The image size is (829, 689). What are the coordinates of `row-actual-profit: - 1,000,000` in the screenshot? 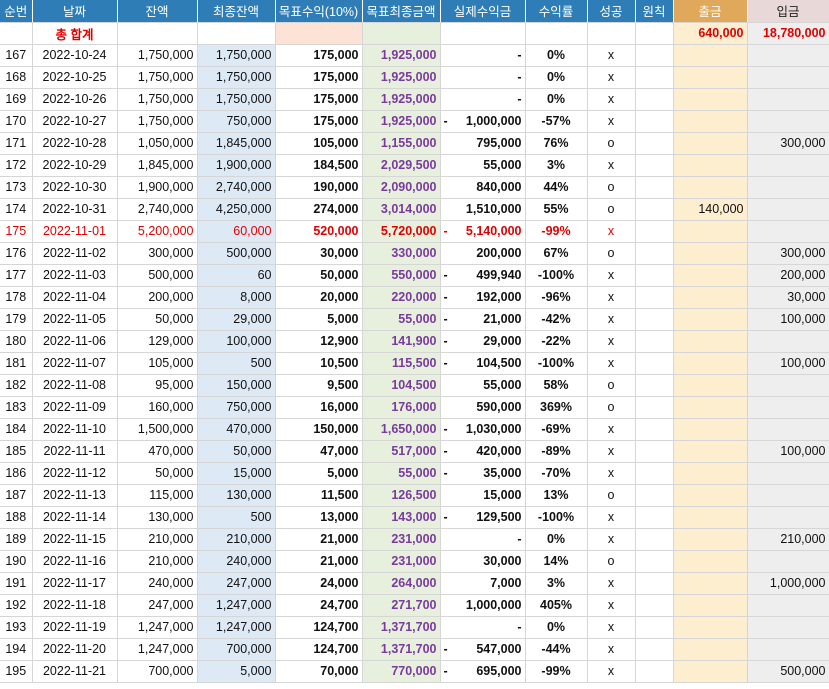 It's located at (483, 121).